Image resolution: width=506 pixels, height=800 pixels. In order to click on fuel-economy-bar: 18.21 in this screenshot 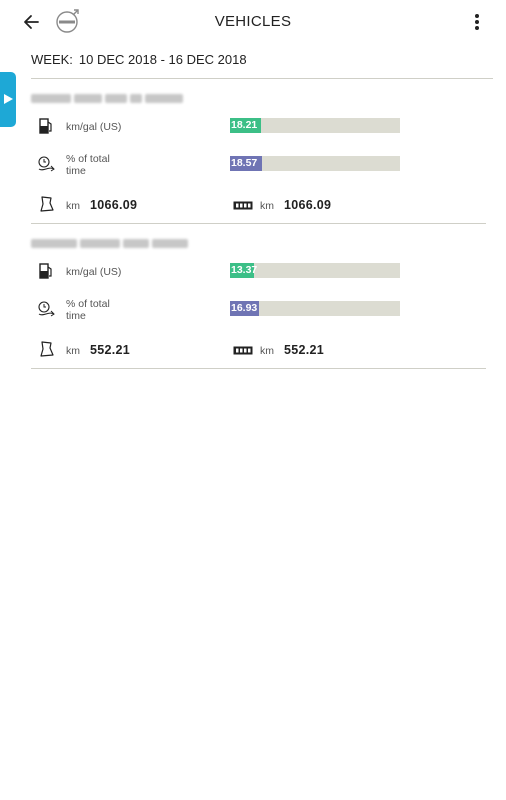, I will do `click(315, 125)`.